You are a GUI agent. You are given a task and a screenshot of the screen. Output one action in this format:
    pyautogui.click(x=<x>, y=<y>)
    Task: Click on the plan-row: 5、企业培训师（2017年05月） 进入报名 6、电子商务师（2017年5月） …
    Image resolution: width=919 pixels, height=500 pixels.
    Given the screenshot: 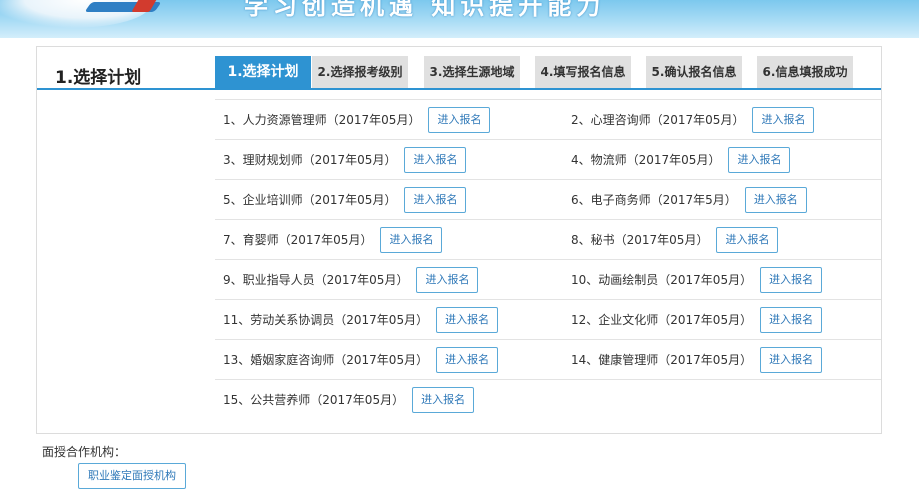 What is the action you would take?
    pyautogui.click(x=548, y=199)
    